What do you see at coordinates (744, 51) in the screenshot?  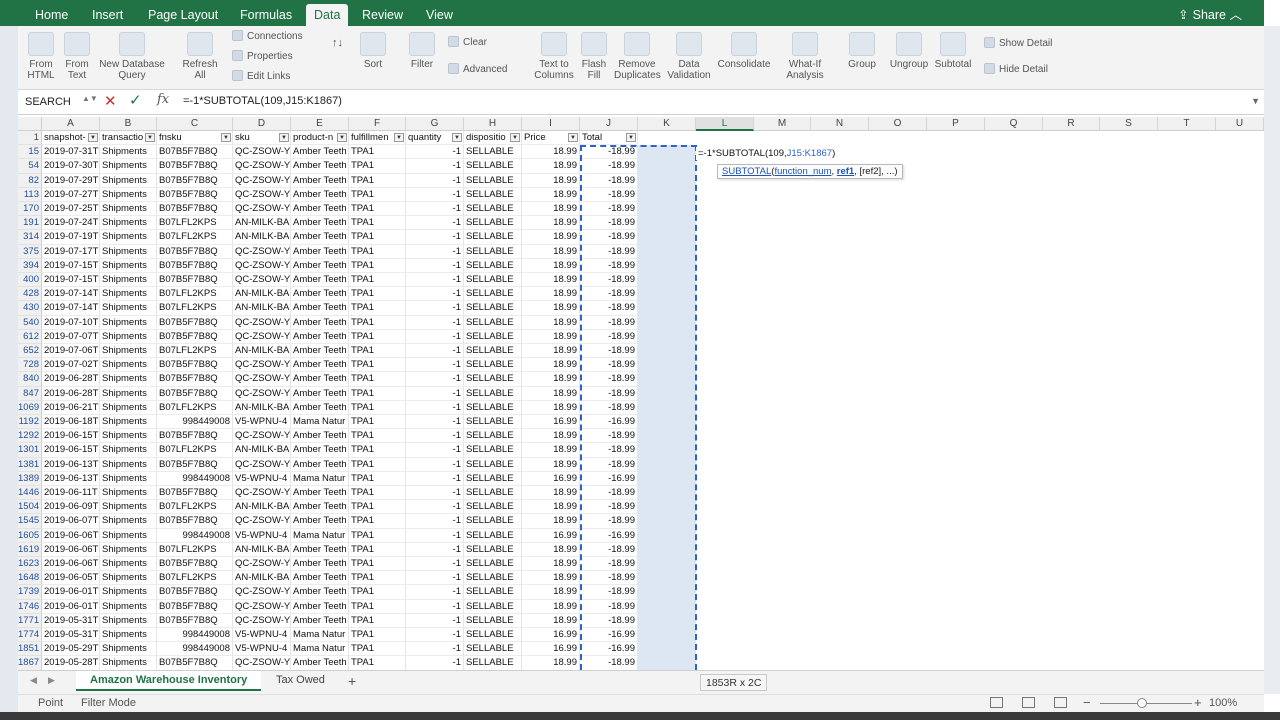 I see `consolidate-button: Consolidate` at bounding box center [744, 51].